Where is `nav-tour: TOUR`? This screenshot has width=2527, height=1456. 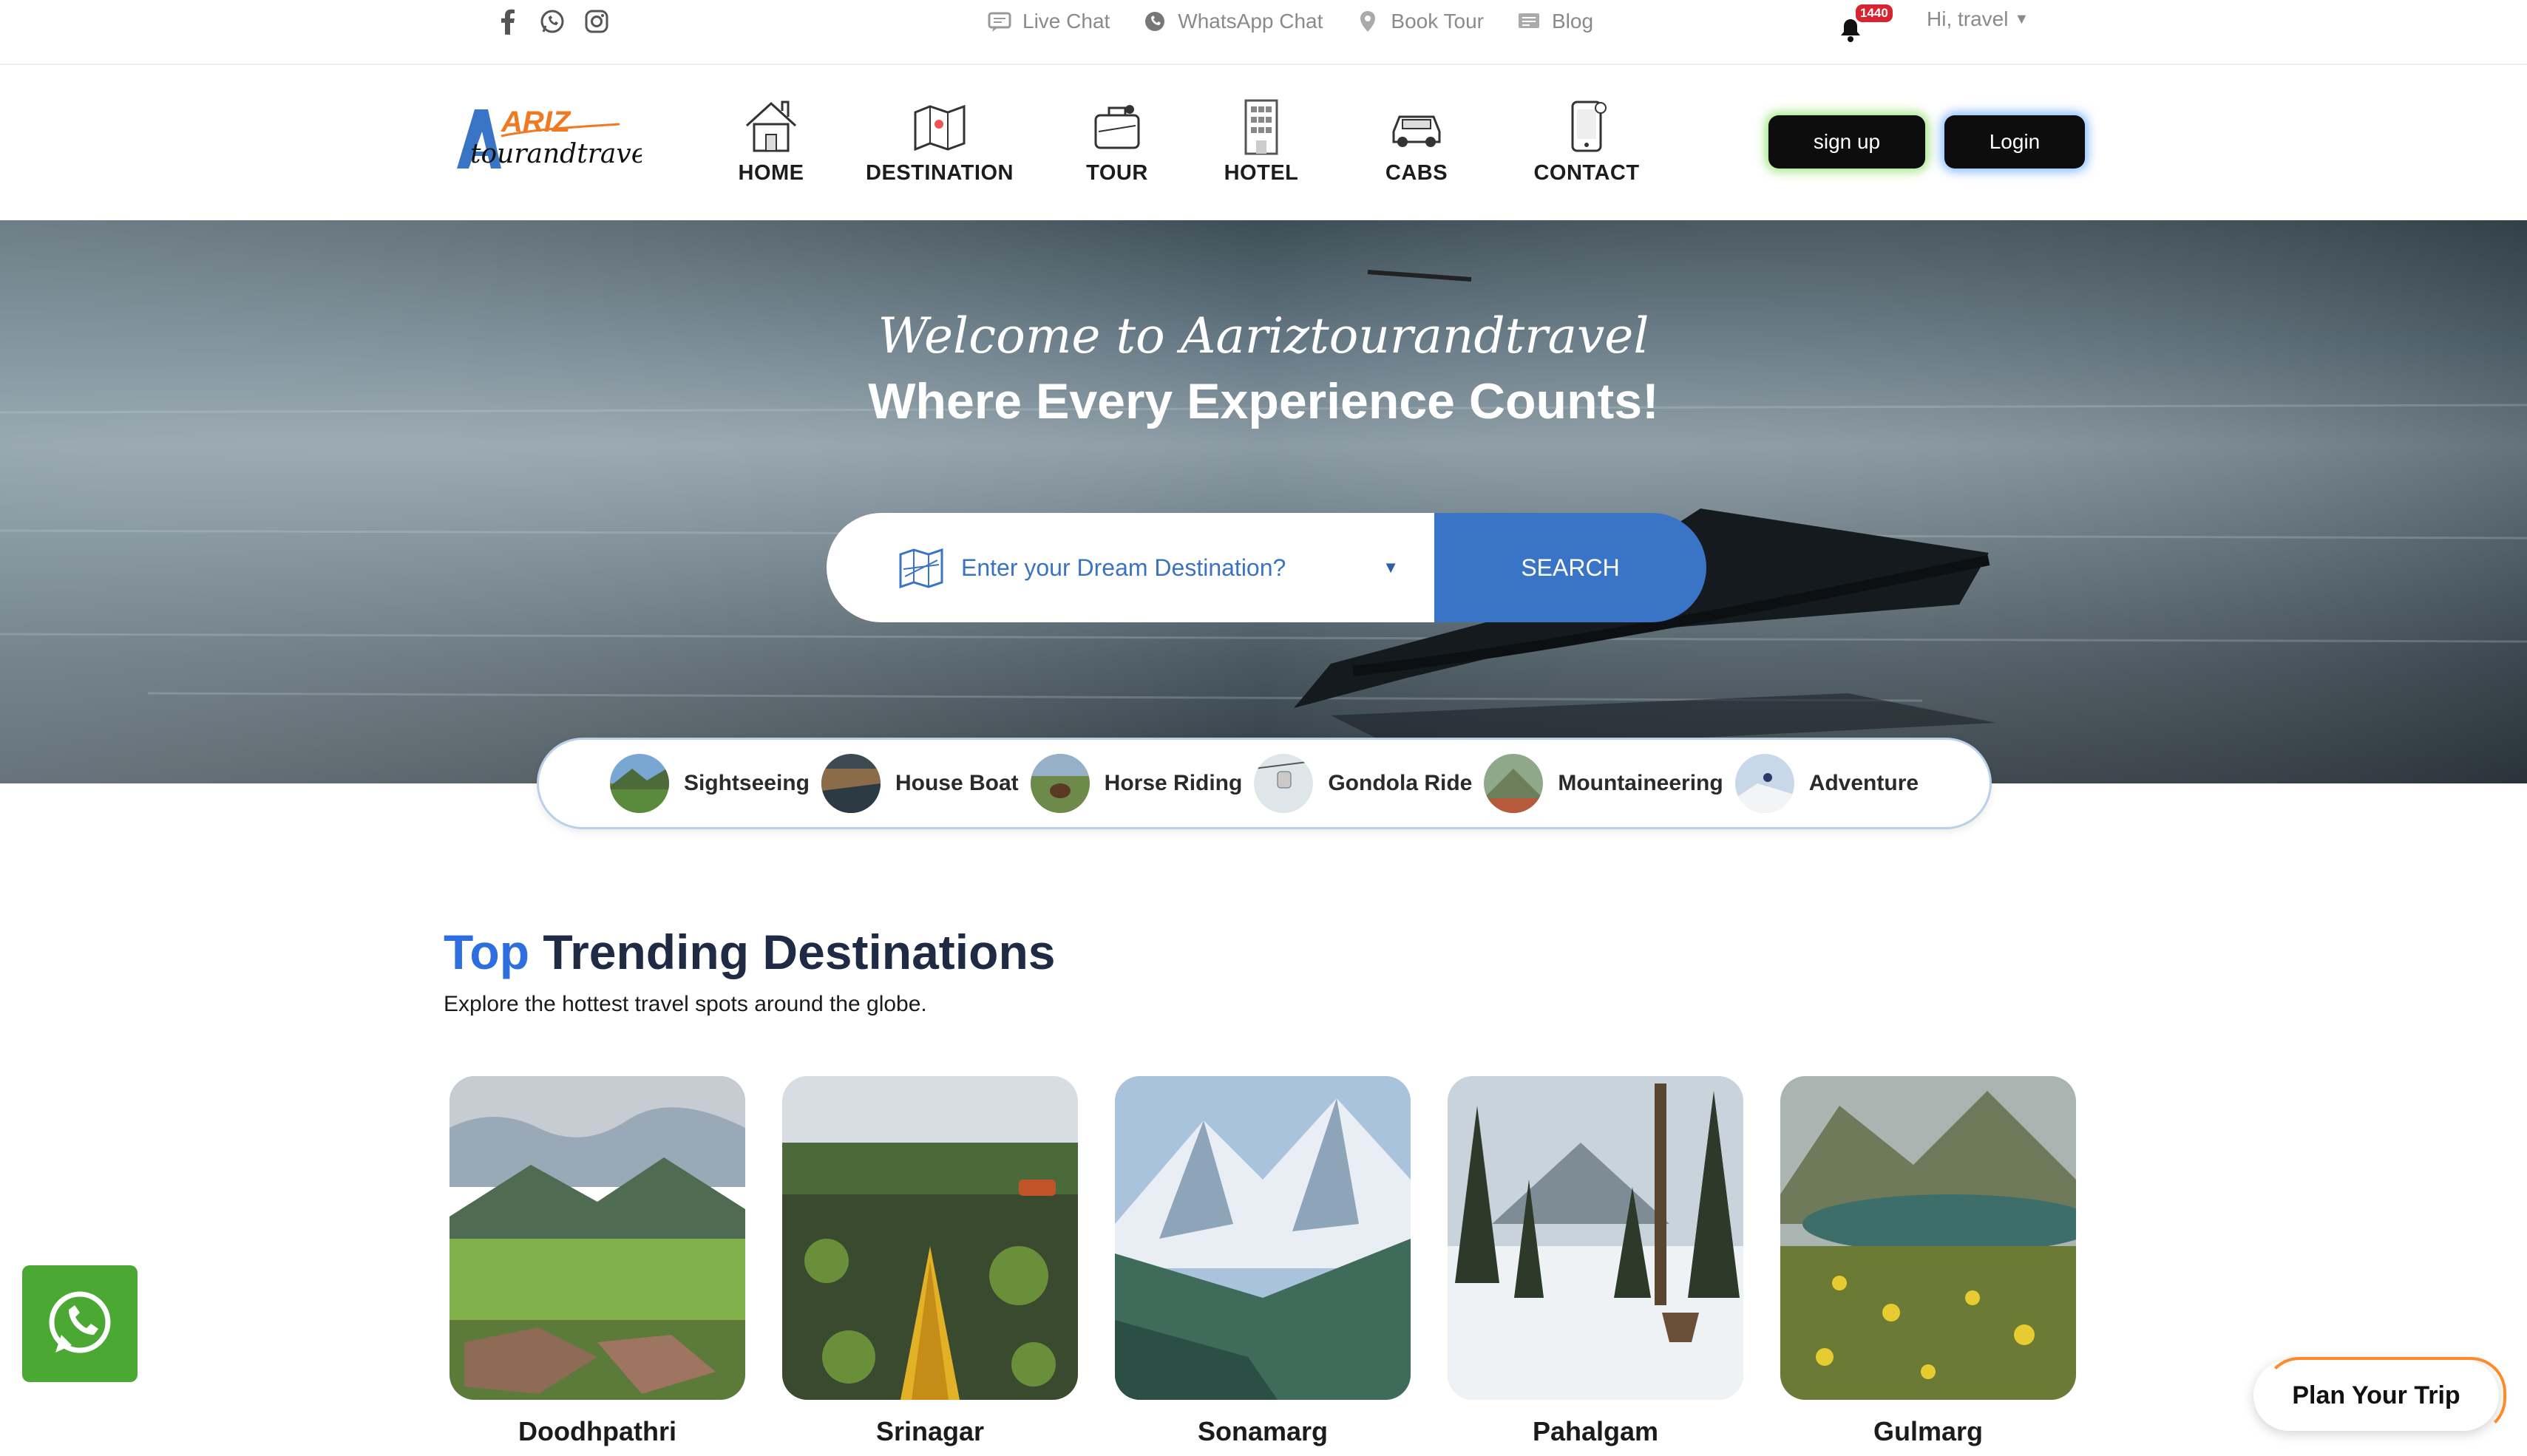 nav-tour: TOUR is located at coordinates (1117, 140).